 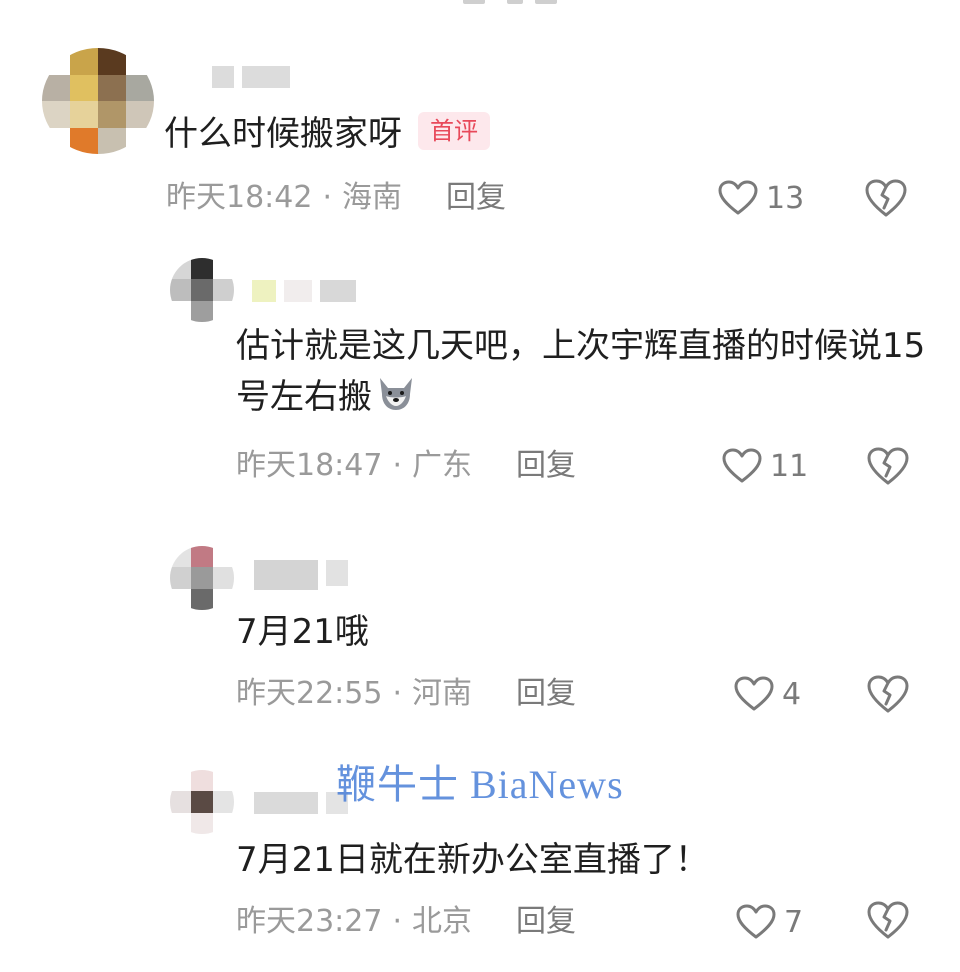 What do you see at coordinates (336, 198) in the screenshot?
I see `comment-meta: 昨天18:42 · 海南 回复` at bounding box center [336, 198].